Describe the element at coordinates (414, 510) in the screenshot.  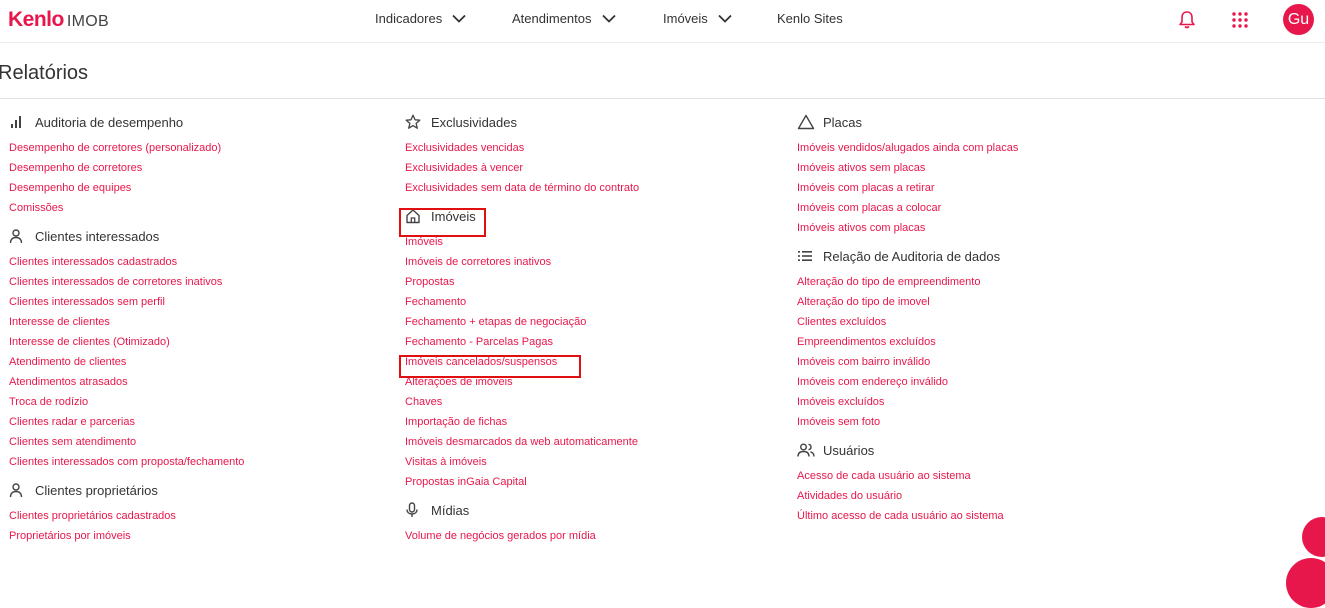
I see `microphone-icon` at that location.